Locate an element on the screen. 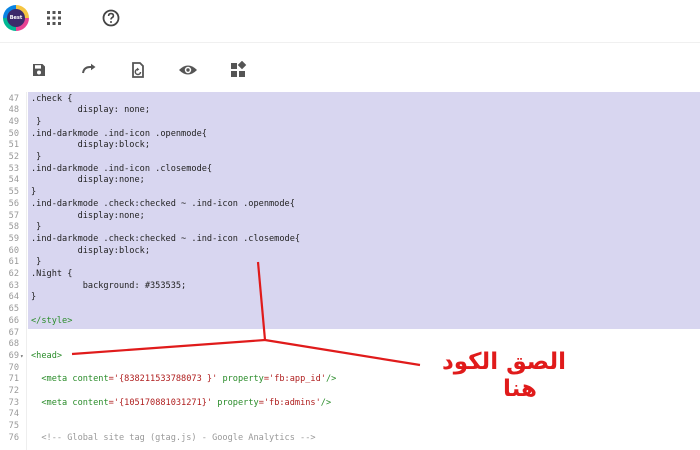 The width and height of the screenshot is (700, 450). annotation-arrows is located at coordinates (246, 314).